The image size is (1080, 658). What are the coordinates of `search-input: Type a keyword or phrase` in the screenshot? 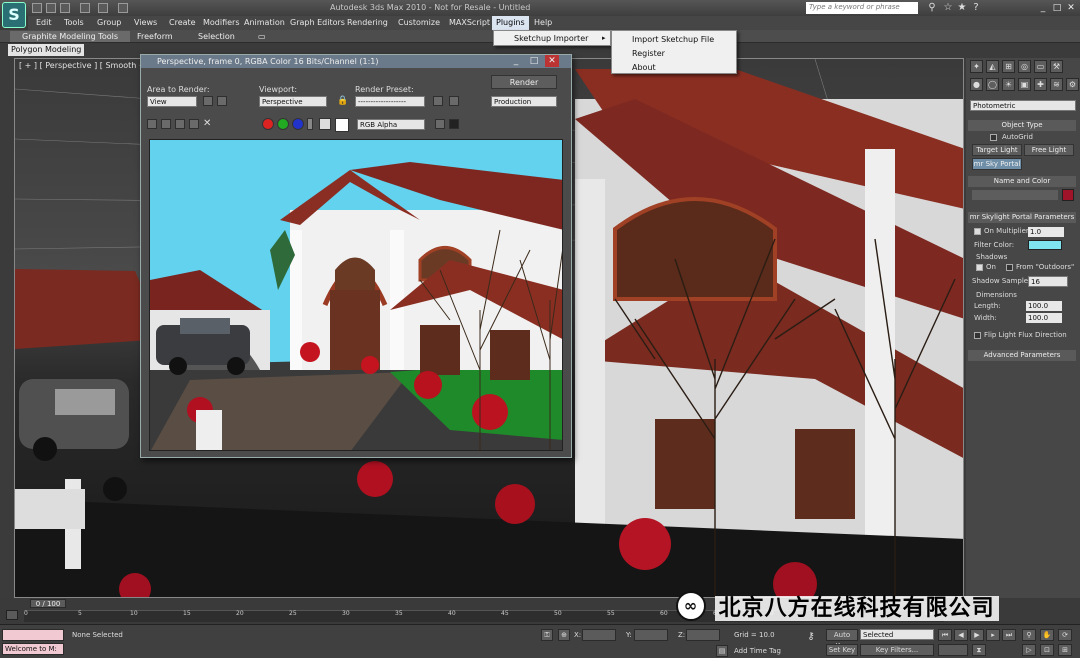 It's located at (862, 8).